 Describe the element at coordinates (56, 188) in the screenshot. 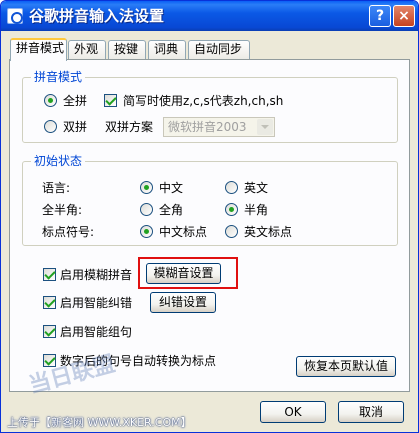

I see `language-label: 语言:` at that location.